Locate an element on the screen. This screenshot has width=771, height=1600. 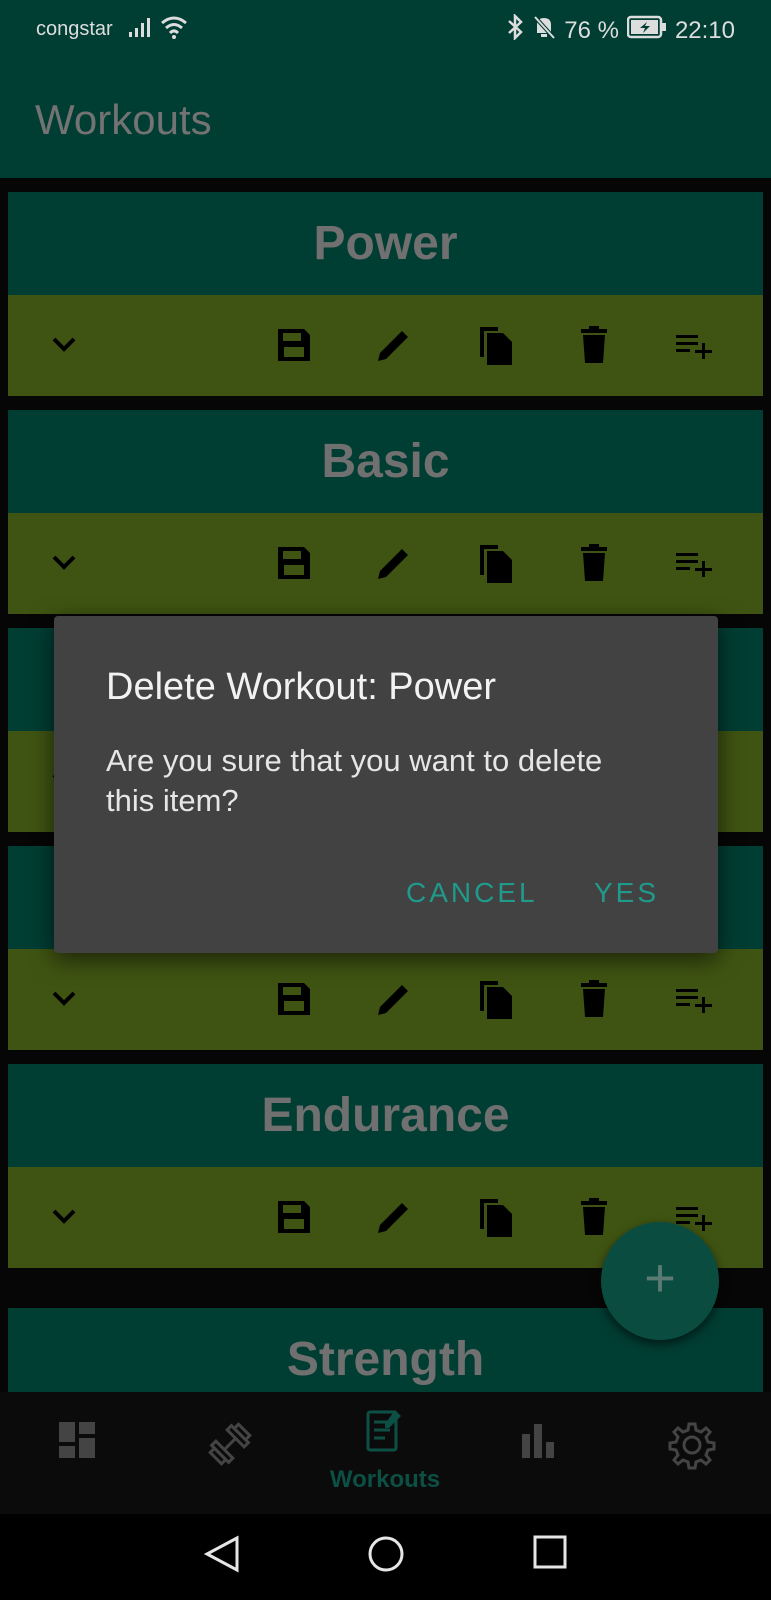
mute-bell-icon is located at coordinates (544, 30).